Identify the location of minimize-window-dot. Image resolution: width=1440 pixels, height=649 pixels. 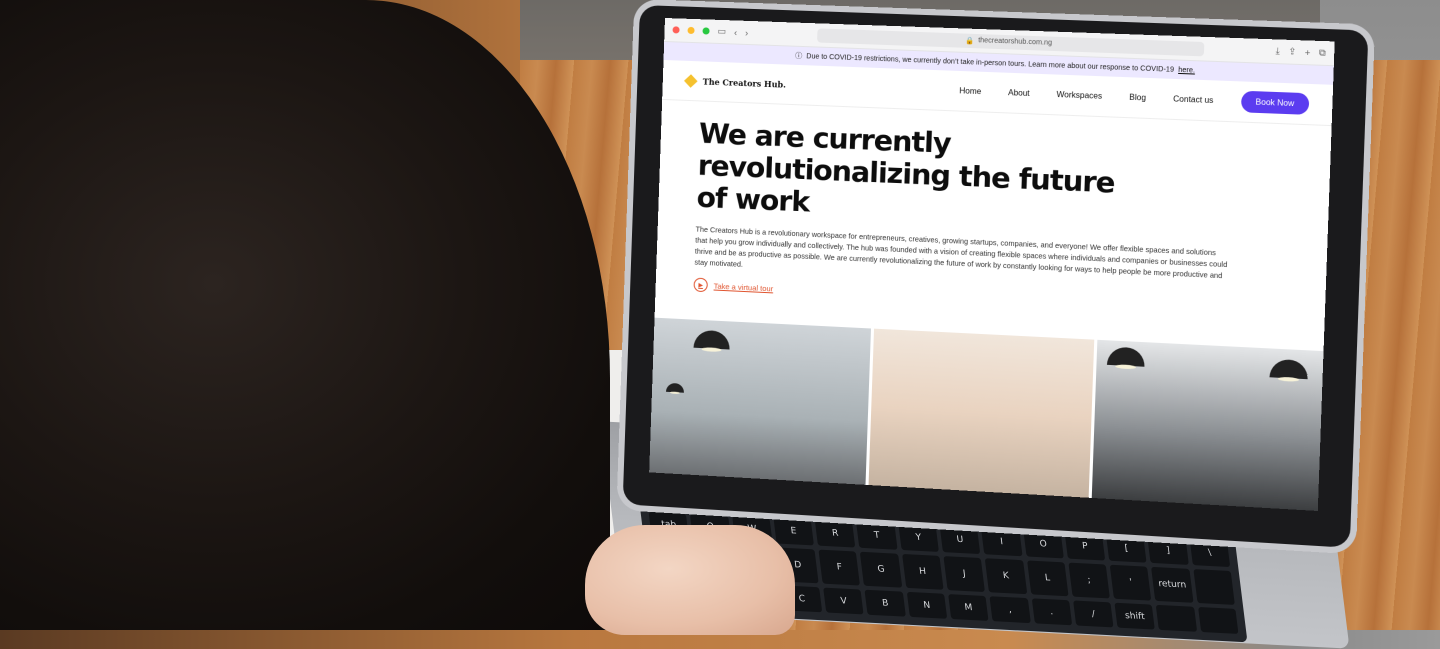
(690, 30).